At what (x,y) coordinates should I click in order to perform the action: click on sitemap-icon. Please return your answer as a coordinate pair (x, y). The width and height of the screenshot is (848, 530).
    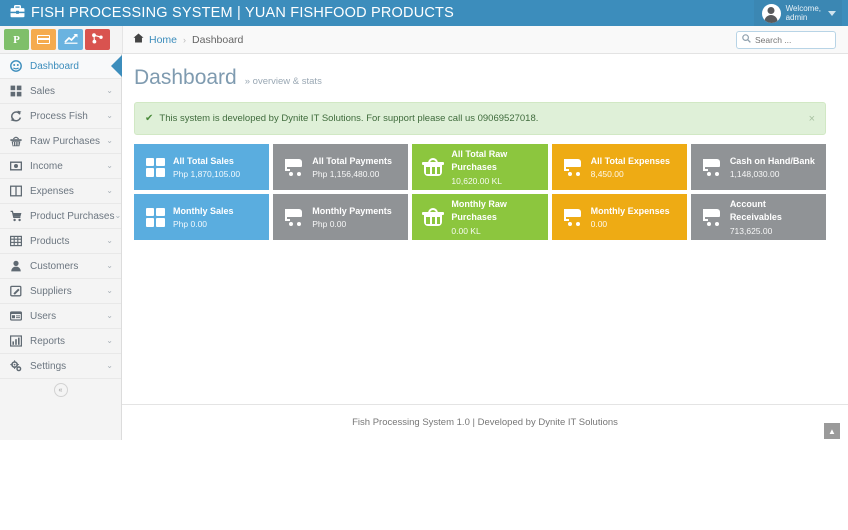
    Looking at the image, I should click on (97, 39).